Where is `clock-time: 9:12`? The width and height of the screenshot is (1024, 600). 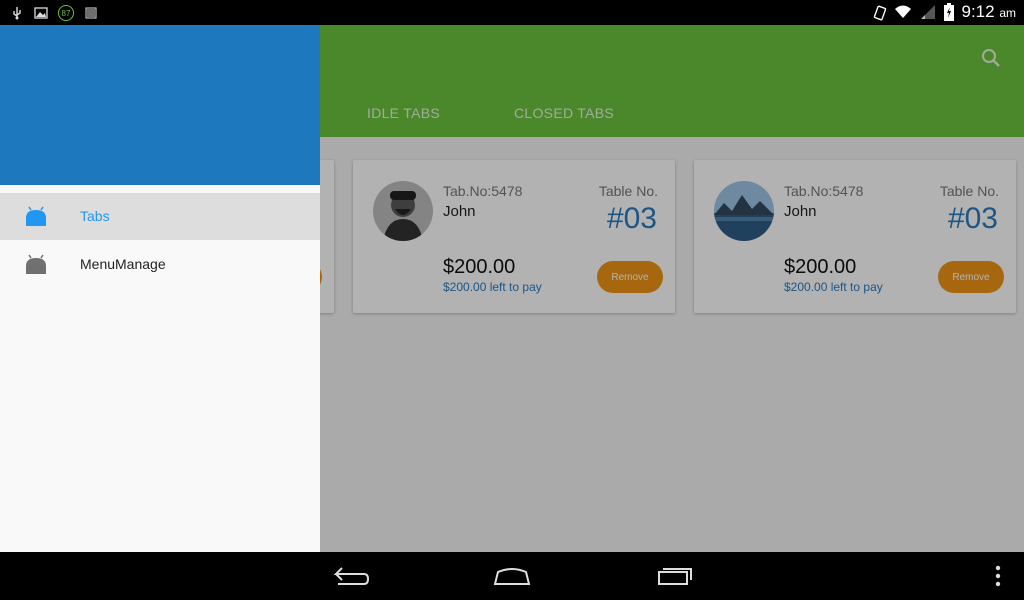 clock-time: 9:12 is located at coordinates (978, 11).